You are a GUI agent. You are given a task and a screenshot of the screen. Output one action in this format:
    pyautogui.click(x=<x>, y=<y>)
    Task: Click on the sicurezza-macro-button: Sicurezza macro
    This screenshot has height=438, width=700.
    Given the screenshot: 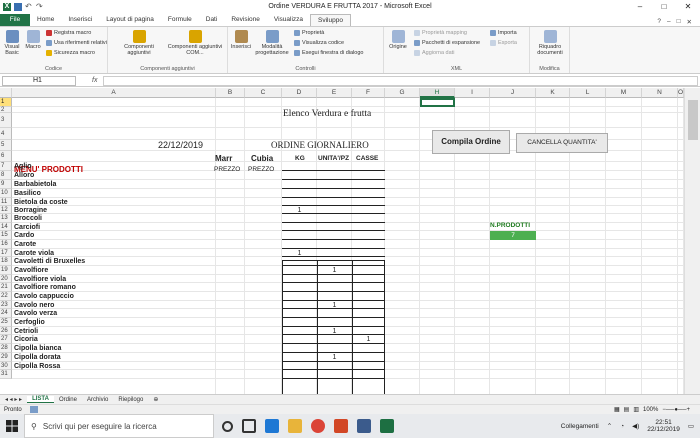 What is the action you would take?
    pyautogui.click(x=70, y=53)
    